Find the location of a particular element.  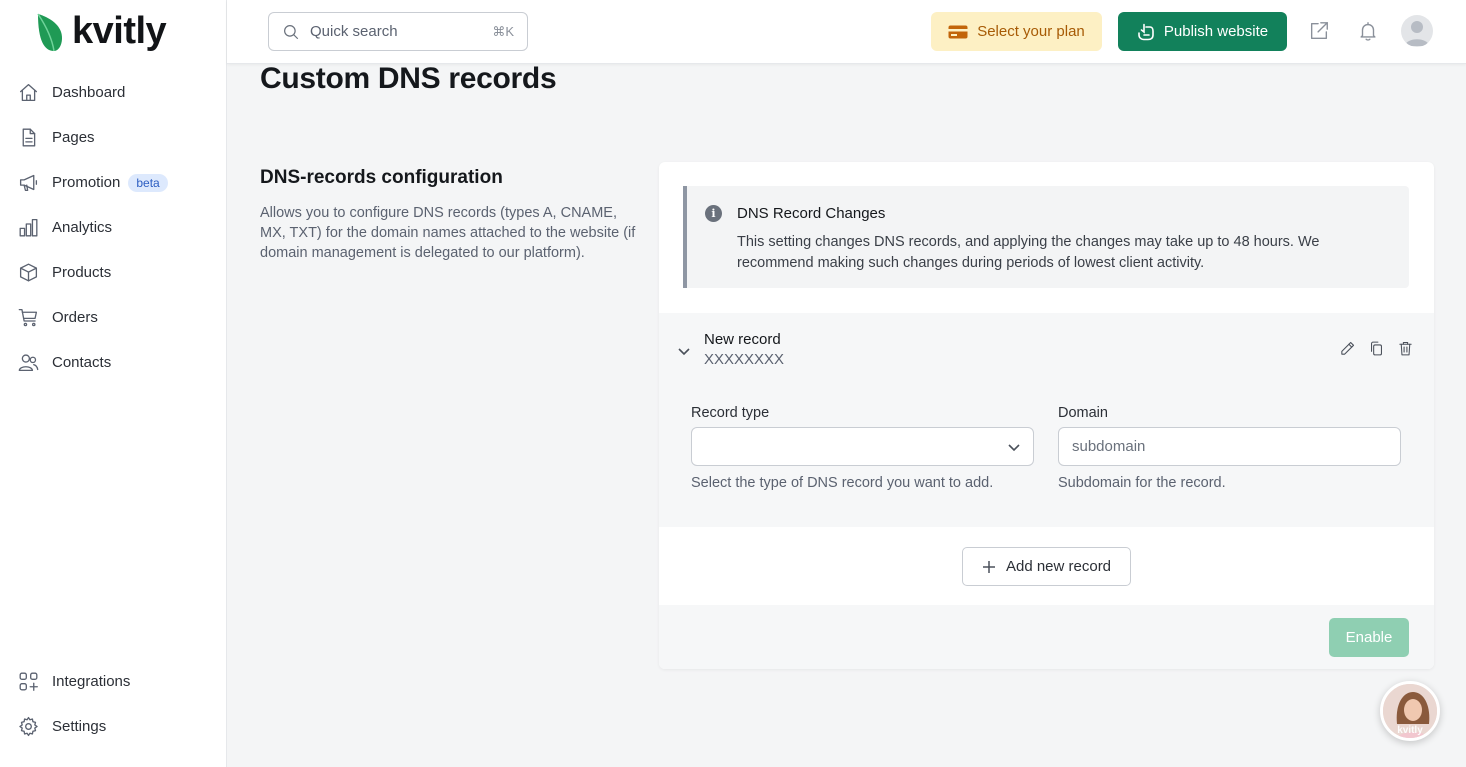

credit-card-icon is located at coordinates (958, 31).